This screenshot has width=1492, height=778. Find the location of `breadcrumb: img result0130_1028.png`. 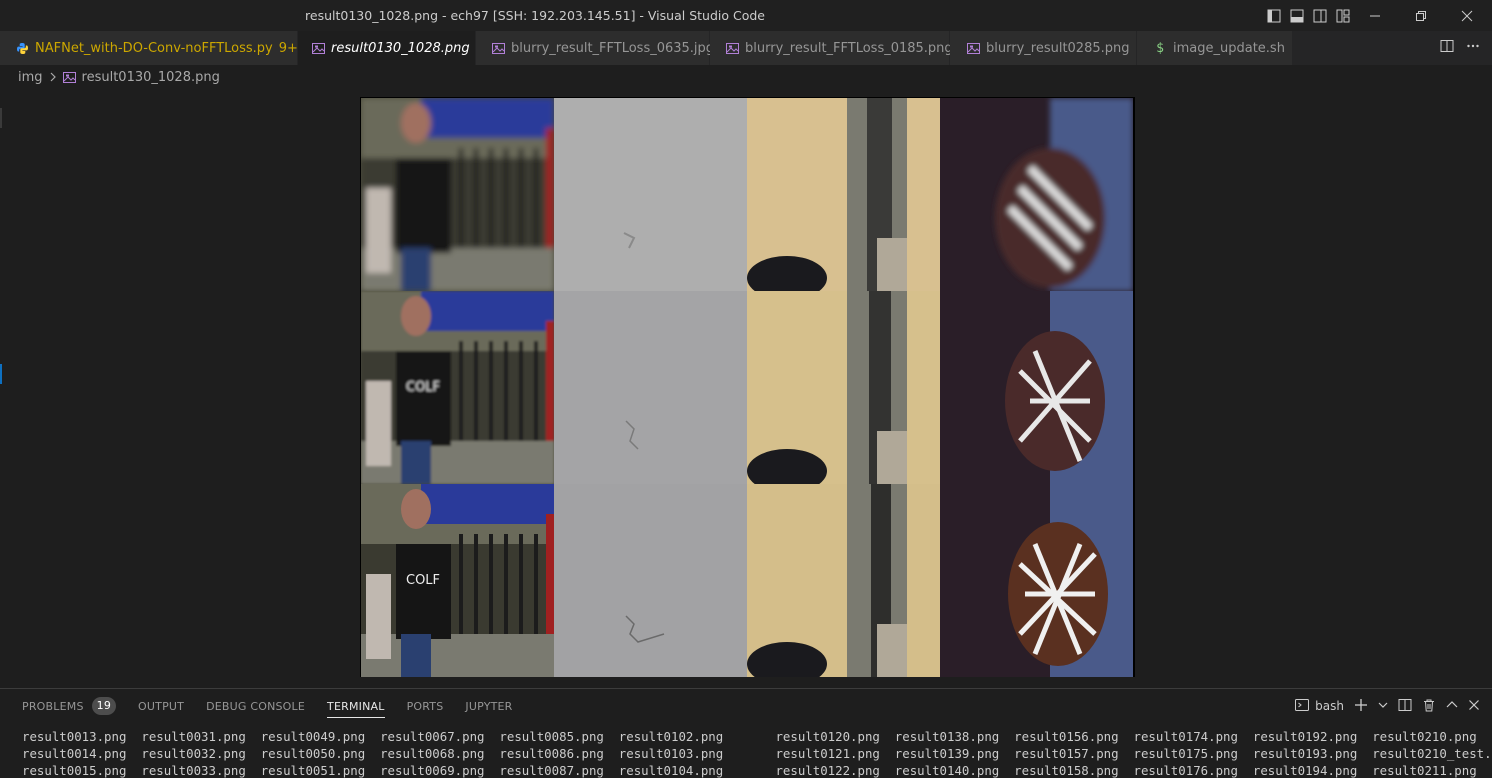

breadcrumb: img result0130_1028.png is located at coordinates (119, 77).